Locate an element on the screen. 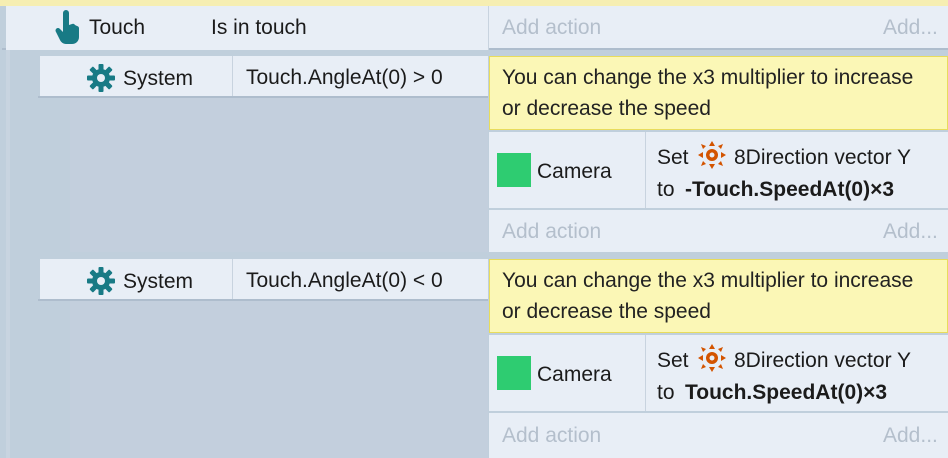 Image resolution: width=948 pixels, height=458 pixels. subevent-1-condition-text: Touch.AngleAt(0) > 0 is located at coordinates (344, 78).